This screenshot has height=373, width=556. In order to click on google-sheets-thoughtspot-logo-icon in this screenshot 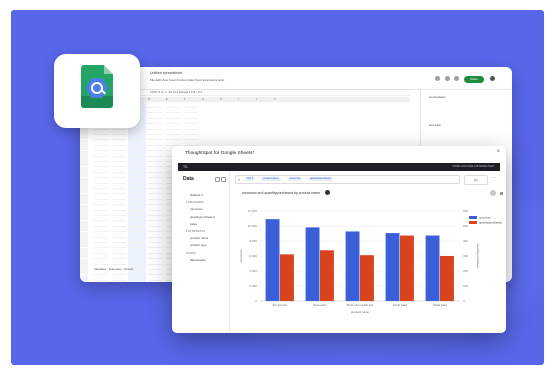, I will do `click(97, 86)`.